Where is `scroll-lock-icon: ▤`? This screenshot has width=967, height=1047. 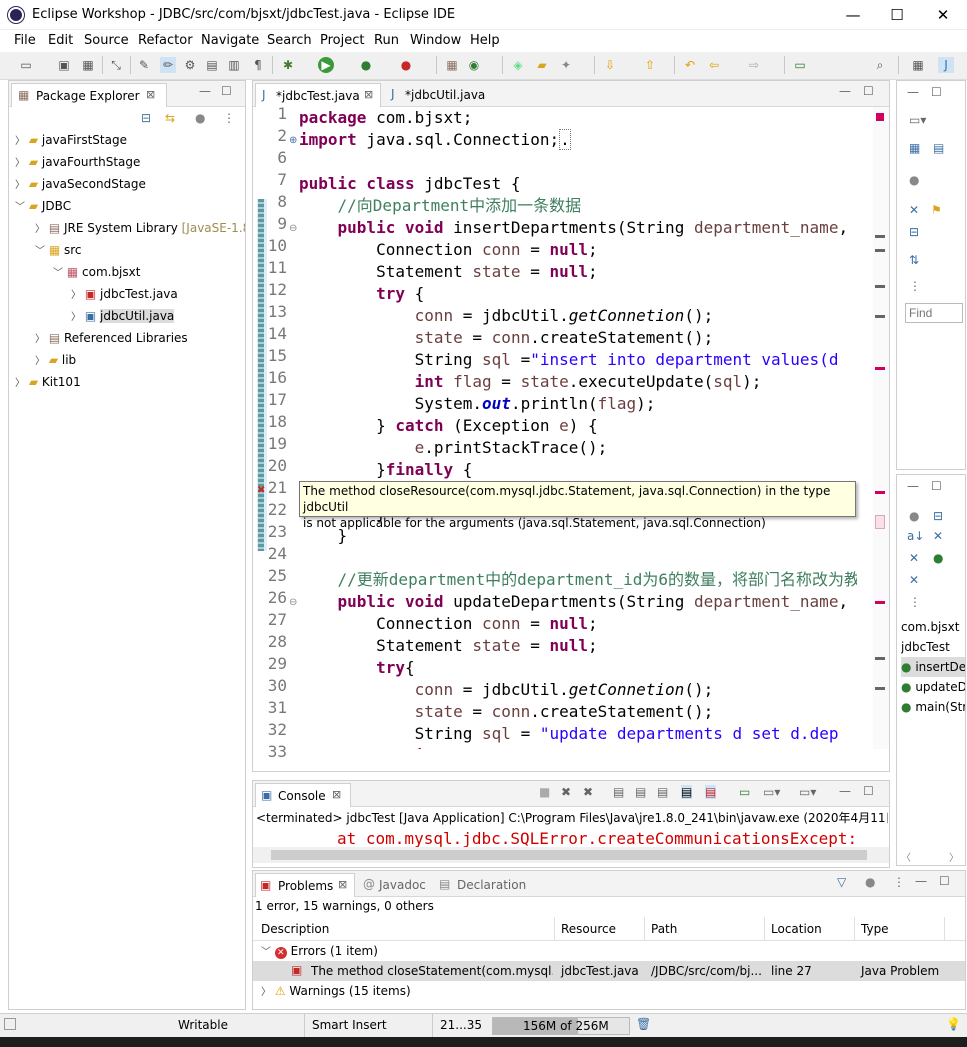
scroll-lock-icon: ▤ is located at coordinates (640, 792).